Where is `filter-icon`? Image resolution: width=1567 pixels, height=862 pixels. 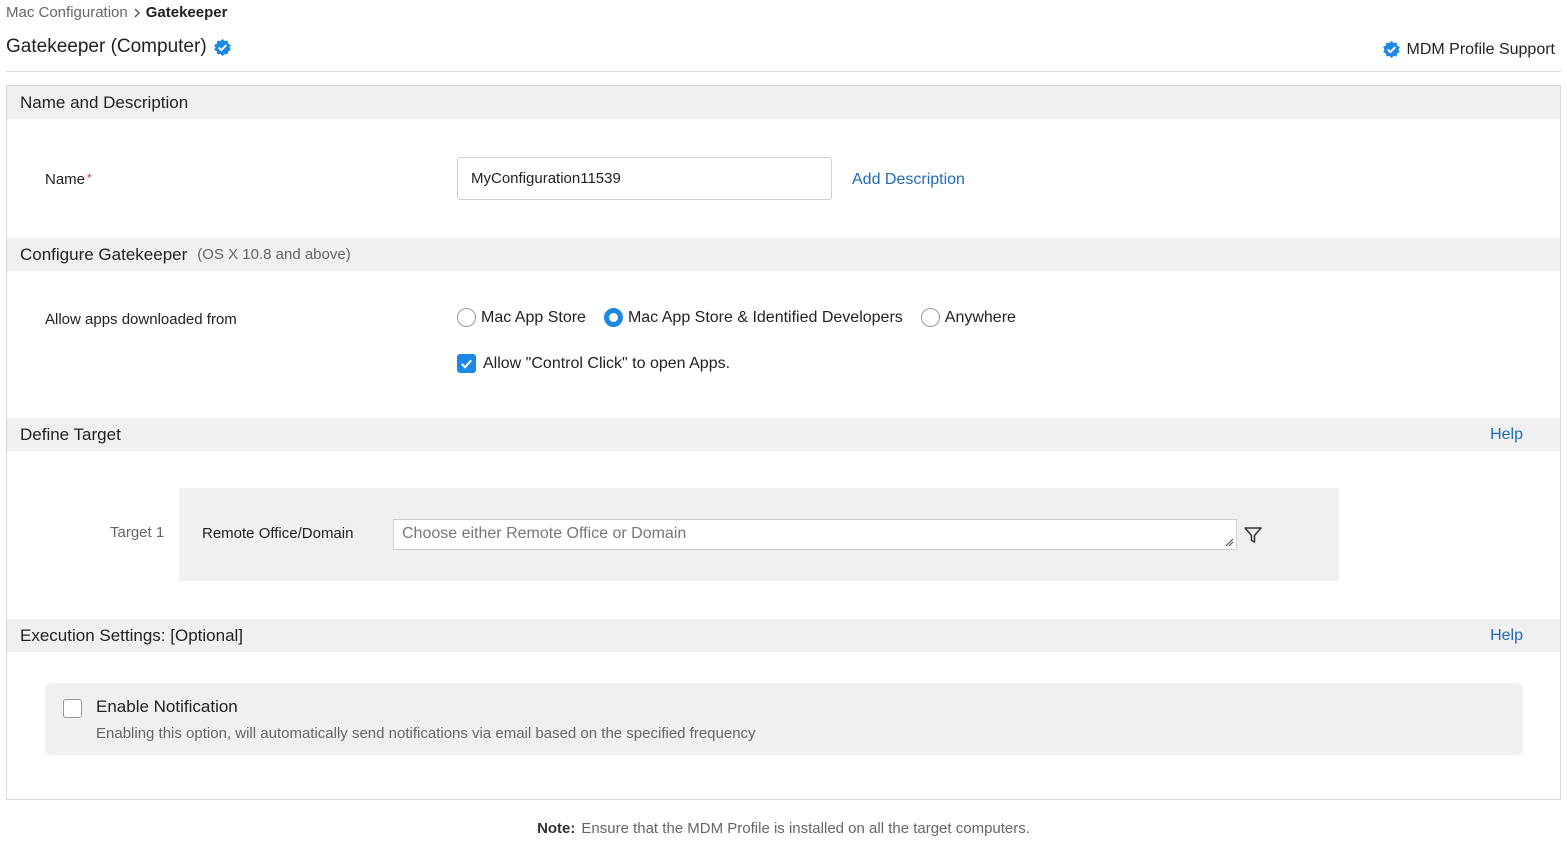 filter-icon is located at coordinates (1253, 535).